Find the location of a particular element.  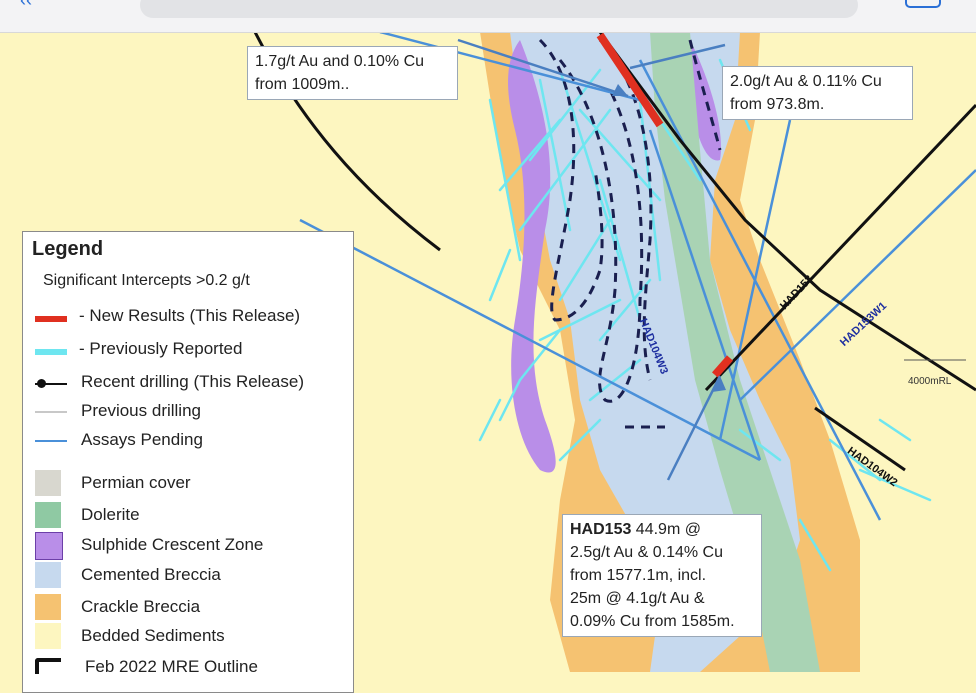

rl-label: 4000mRL is located at coordinates (930, 381).